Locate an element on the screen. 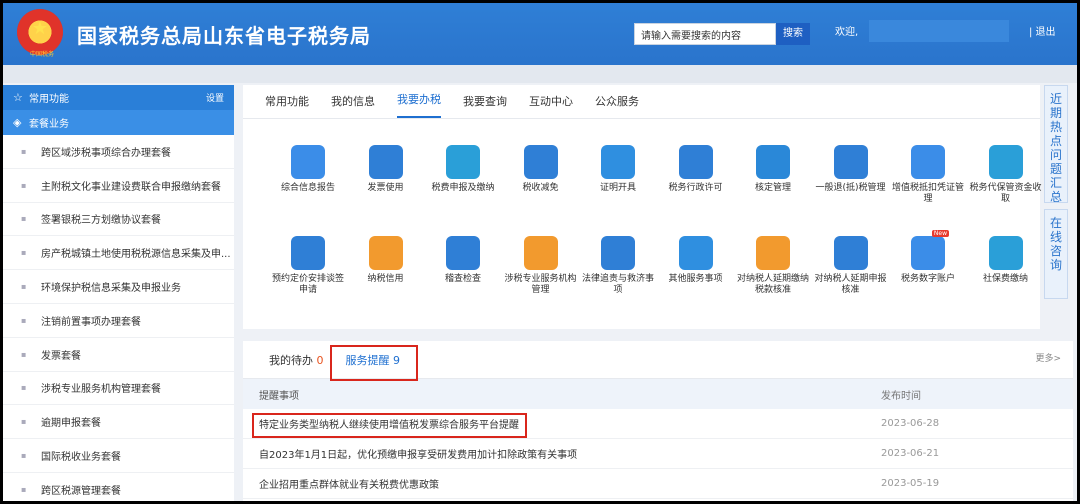 Image resolution: width=1080 pixels, height=504 pixels. main-tab: 我的信息 is located at coordinates (353, 105).